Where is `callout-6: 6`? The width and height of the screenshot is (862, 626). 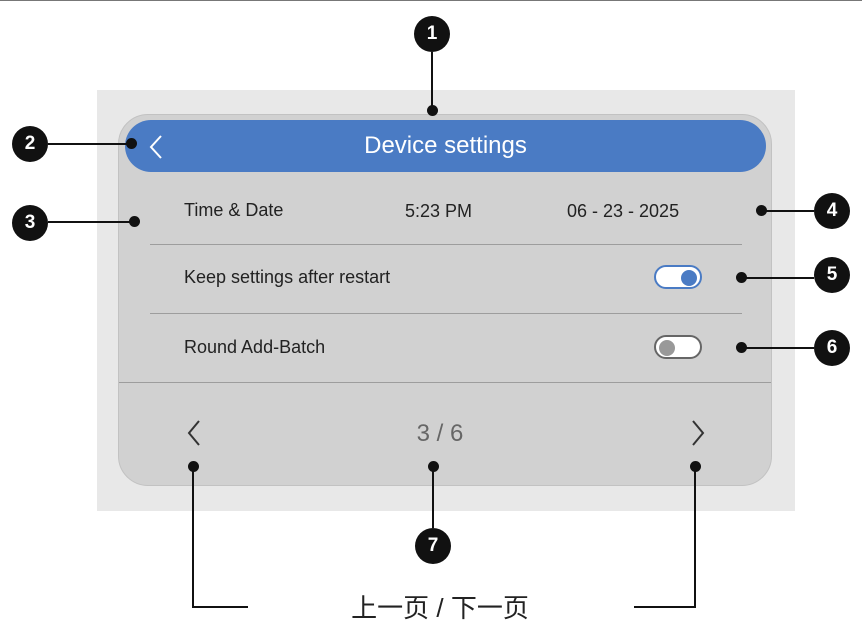 callout-6: 6 is located at coordinates (832, 348).